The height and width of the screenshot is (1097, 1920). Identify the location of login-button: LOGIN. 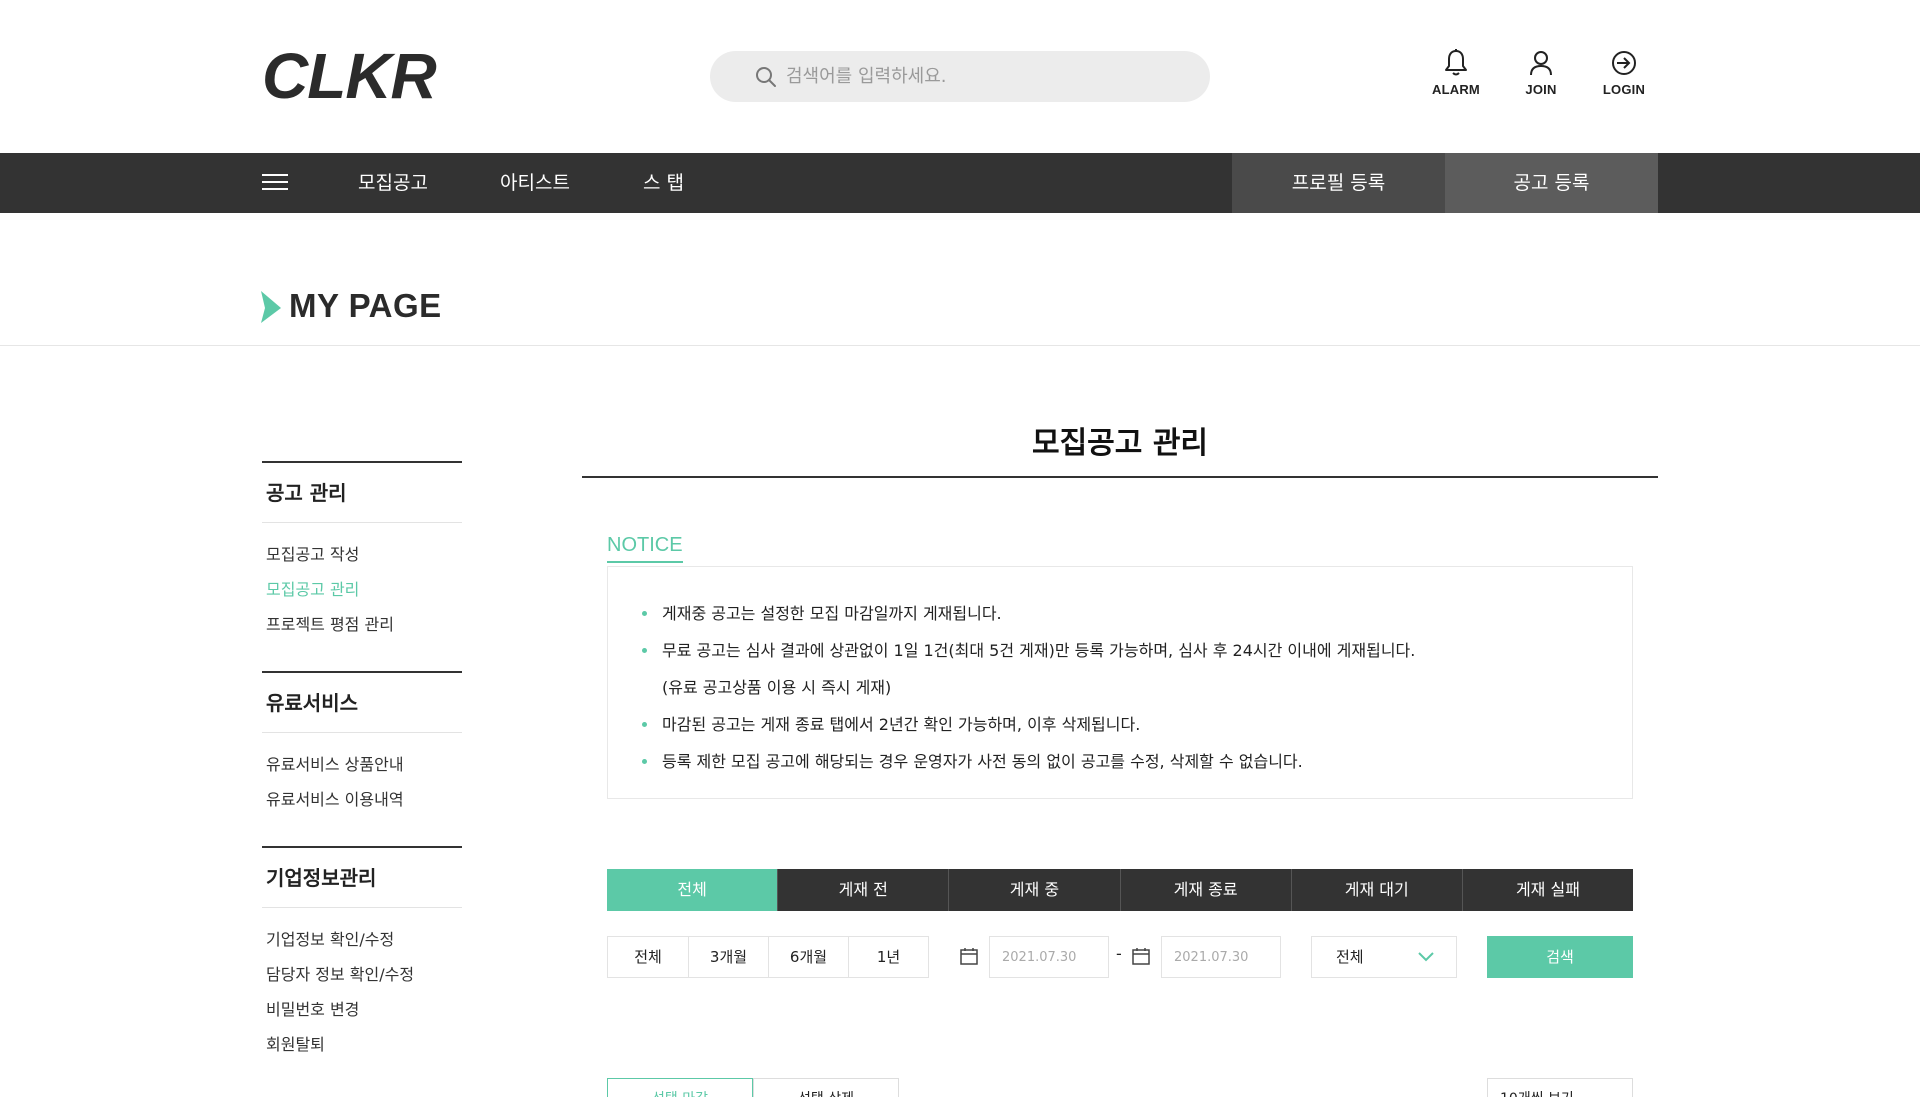
(1624, 72).